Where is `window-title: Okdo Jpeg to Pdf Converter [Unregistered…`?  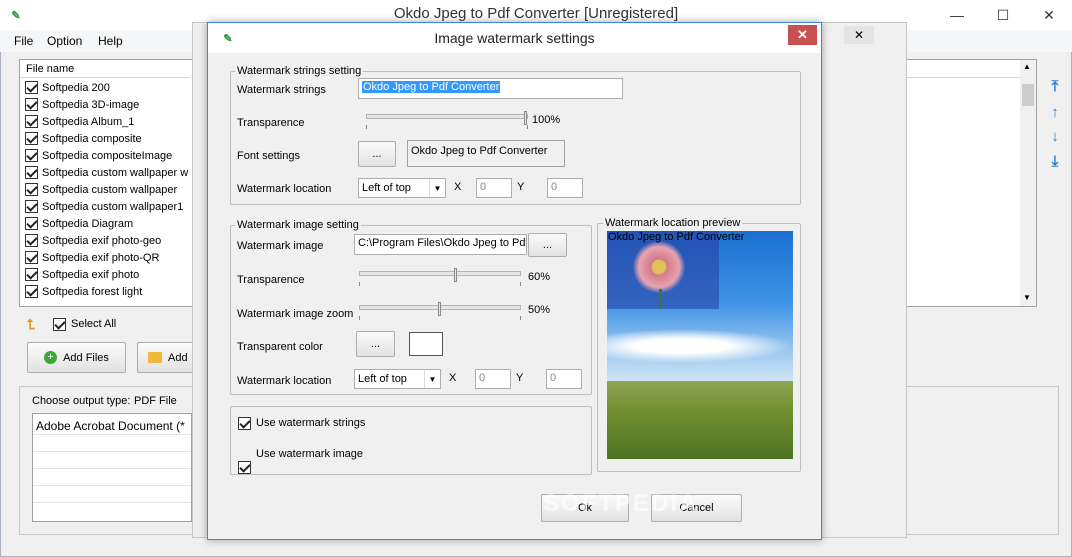
window-title: Okdo Jpeg to Pdf Converter [Unregistered… is located at coordinates (536, 13).